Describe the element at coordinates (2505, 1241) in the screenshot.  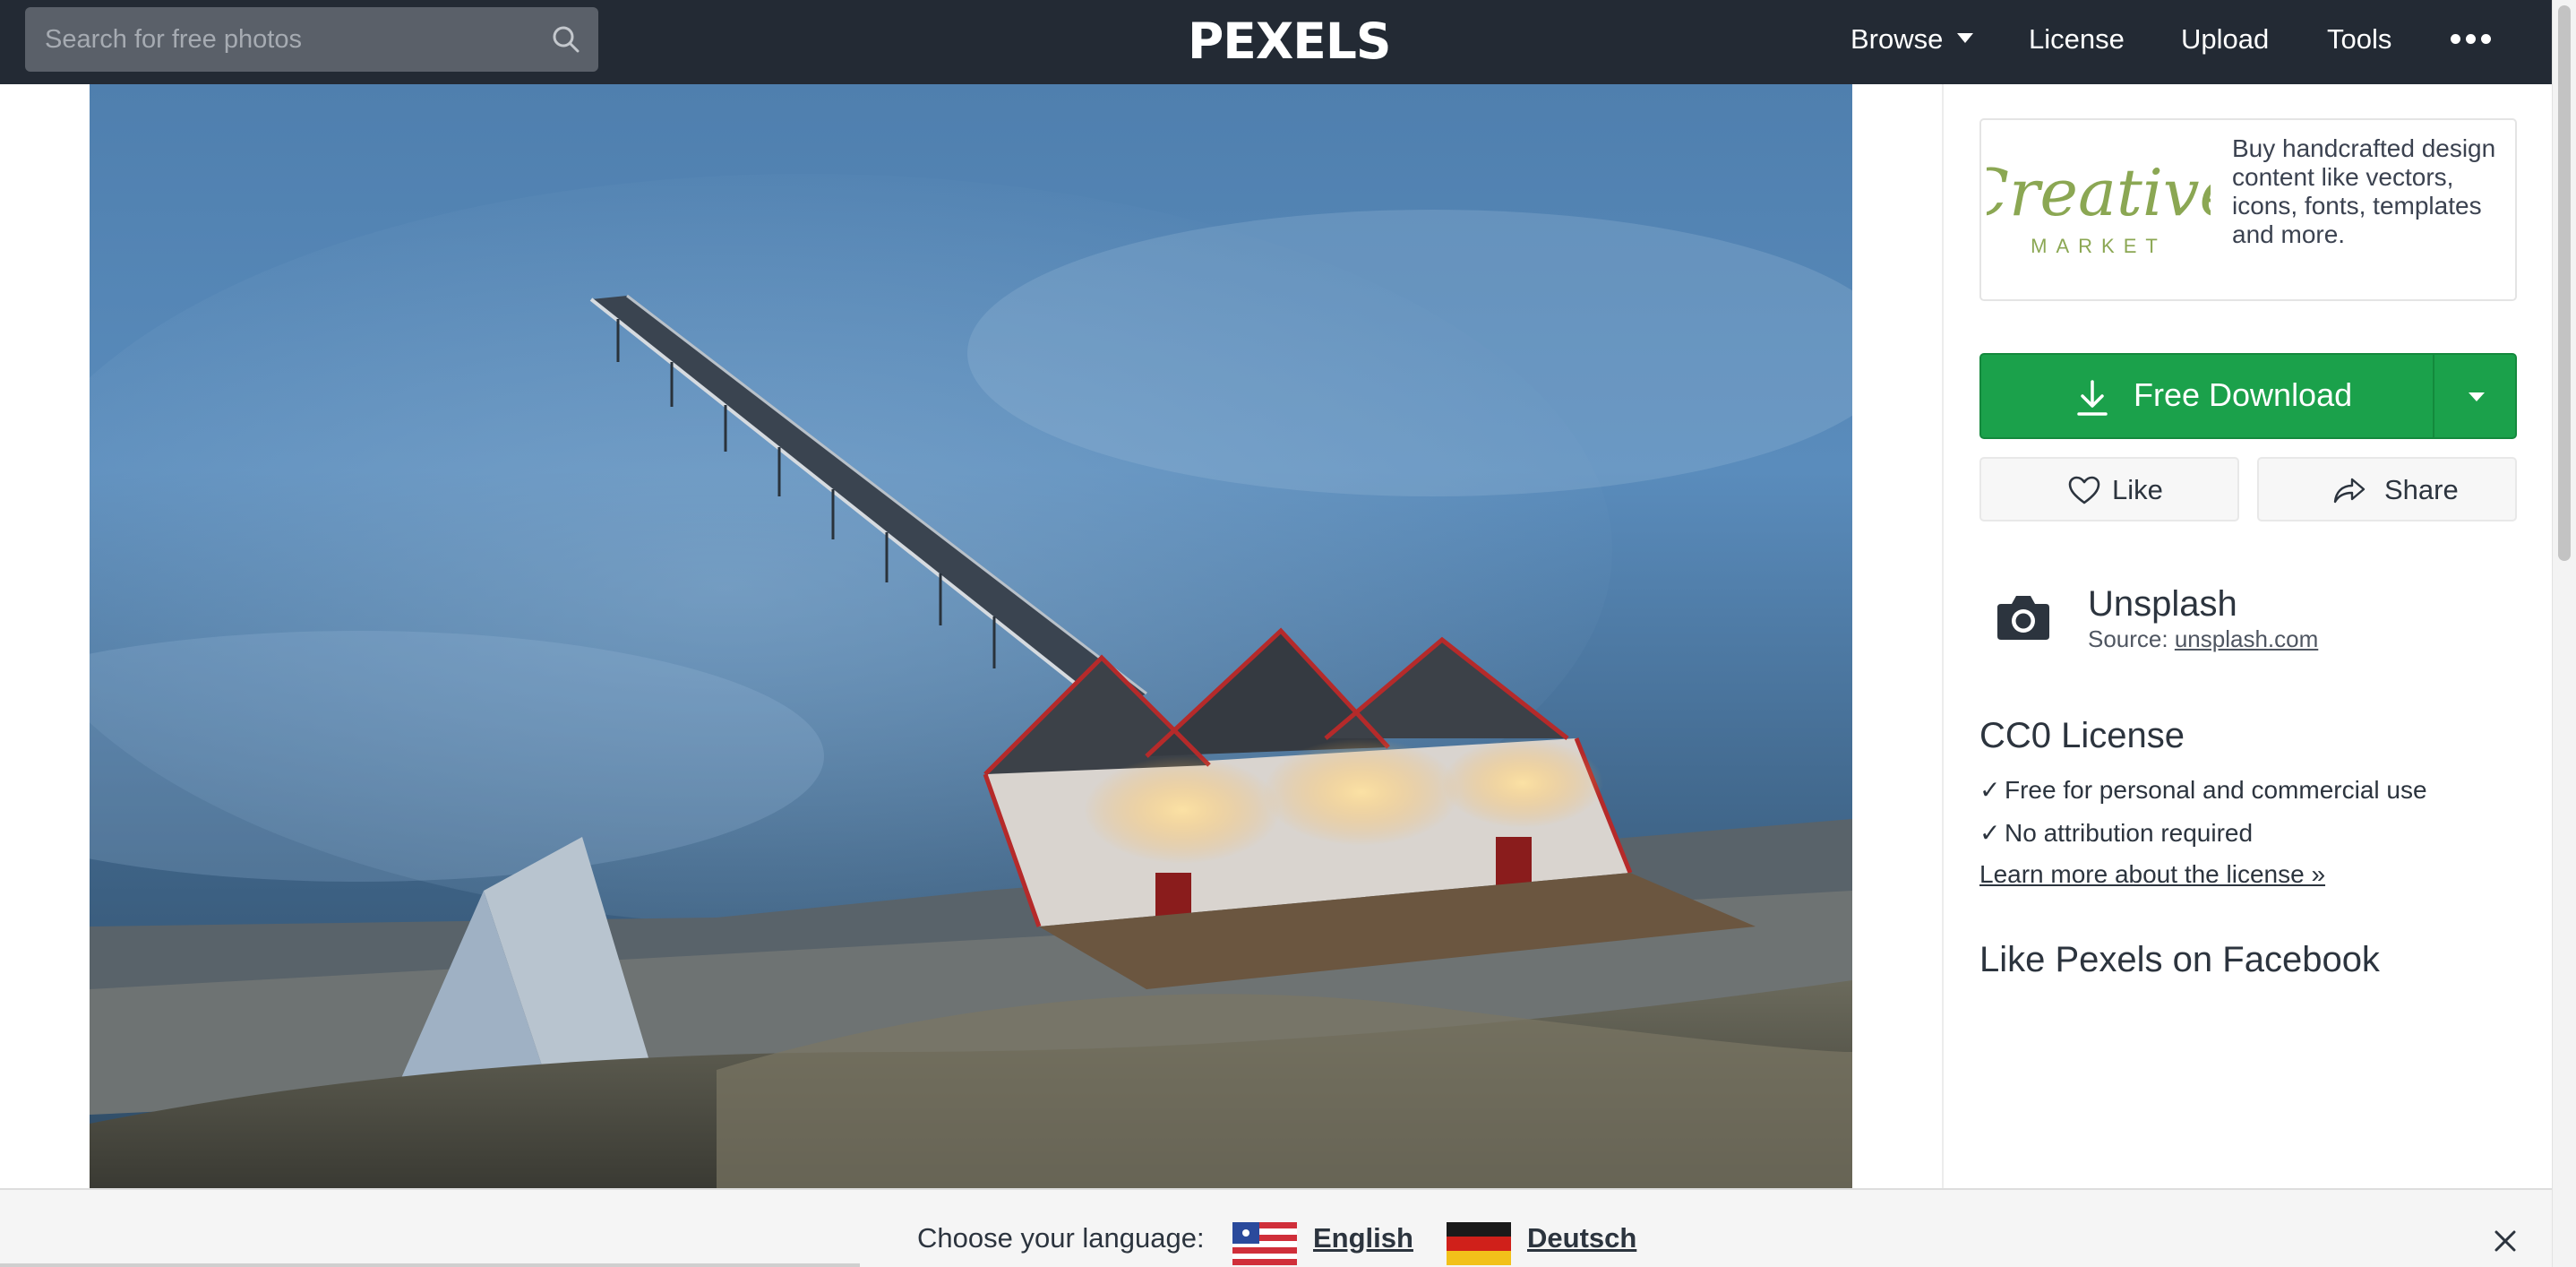
I see `close-icon` at that location.